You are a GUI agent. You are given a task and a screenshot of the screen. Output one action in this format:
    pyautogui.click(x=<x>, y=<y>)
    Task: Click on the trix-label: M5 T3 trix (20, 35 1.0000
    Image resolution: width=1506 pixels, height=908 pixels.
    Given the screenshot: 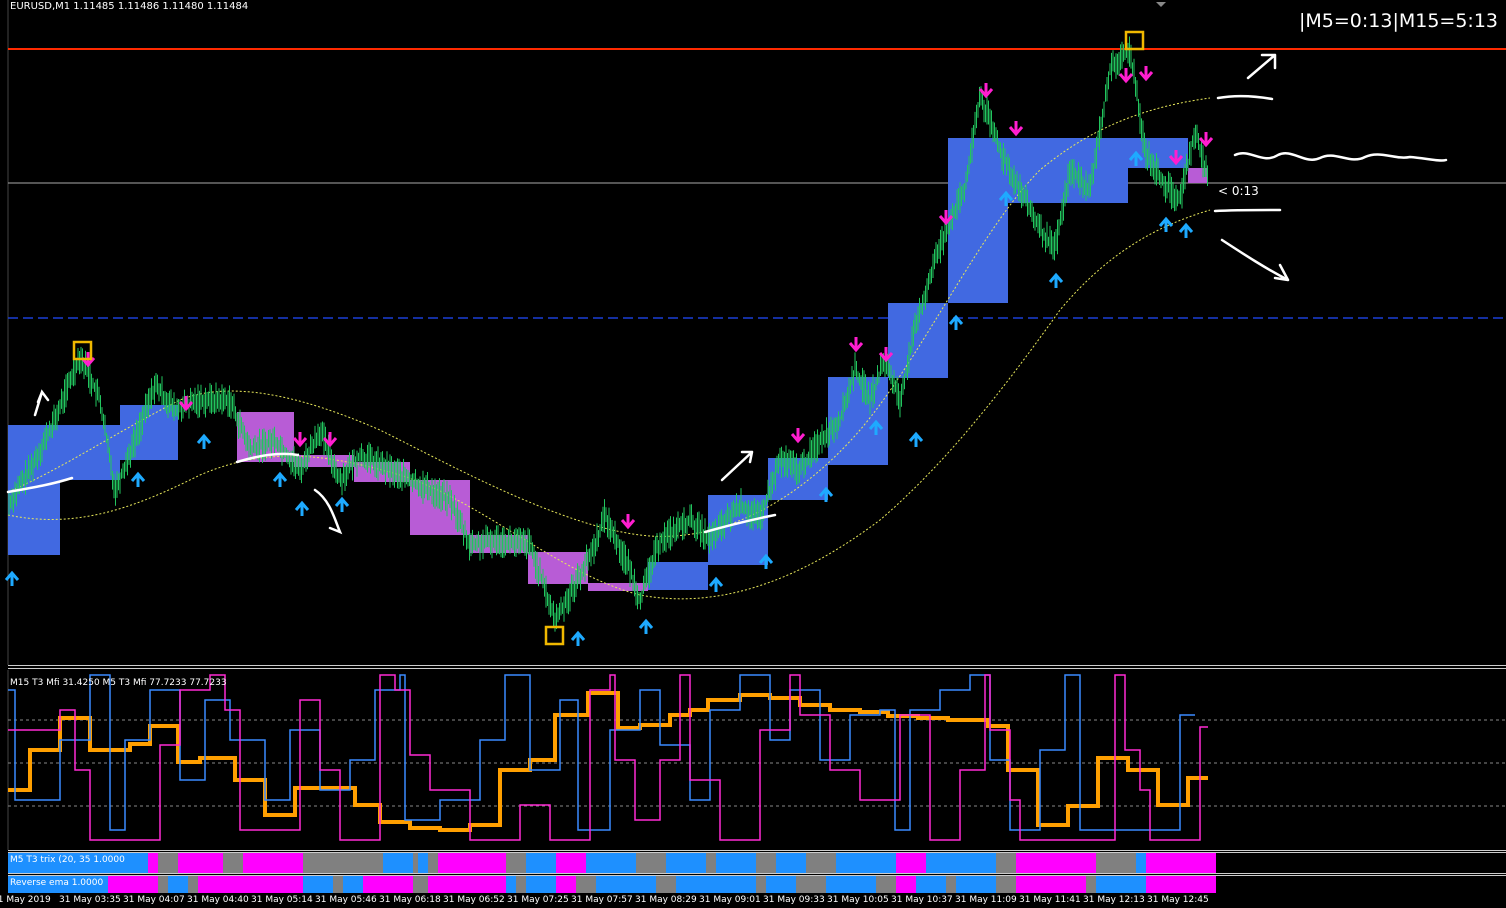 What is the action you would take?
    pyautogui.click(x=67, y=860)
    